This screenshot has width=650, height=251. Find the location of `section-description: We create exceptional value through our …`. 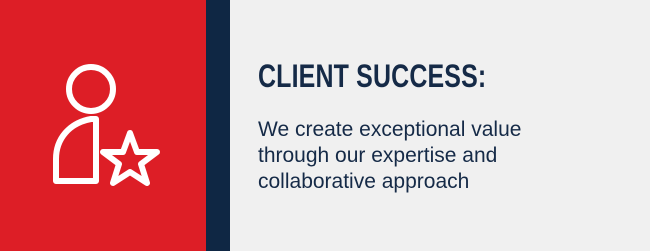

section-description: We create exceptional value through our … is located at coordinates (390, 156).